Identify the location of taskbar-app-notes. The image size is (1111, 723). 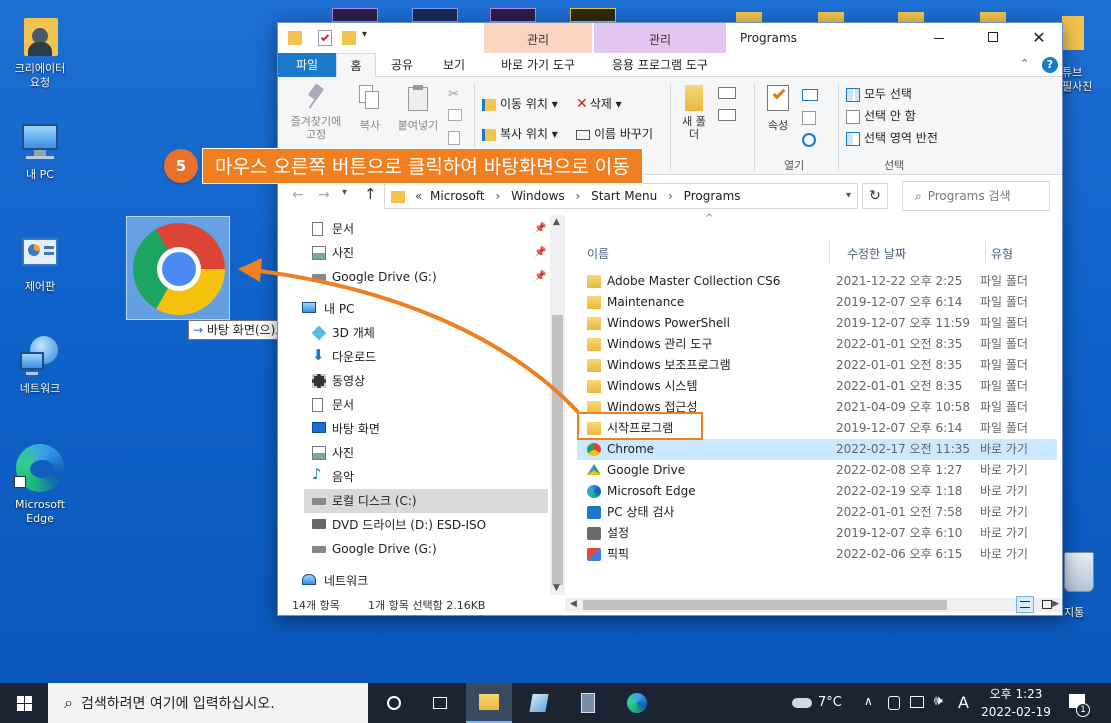
(539, 703).